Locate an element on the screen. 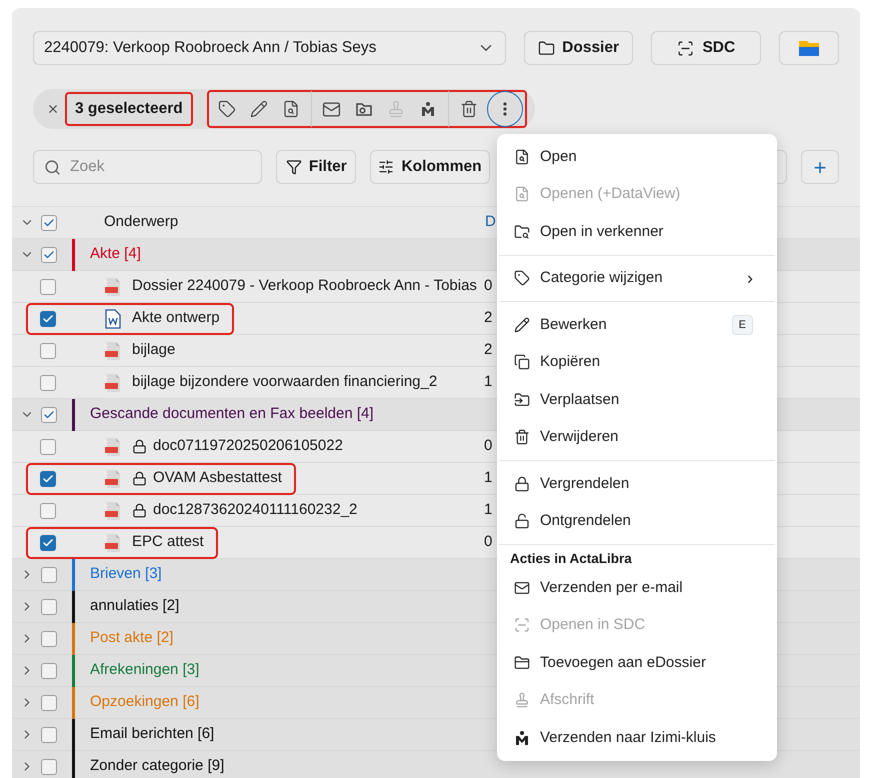 The width and height of the screenshot is (872, 778). lock-icon is located at coordinates (522, 484).